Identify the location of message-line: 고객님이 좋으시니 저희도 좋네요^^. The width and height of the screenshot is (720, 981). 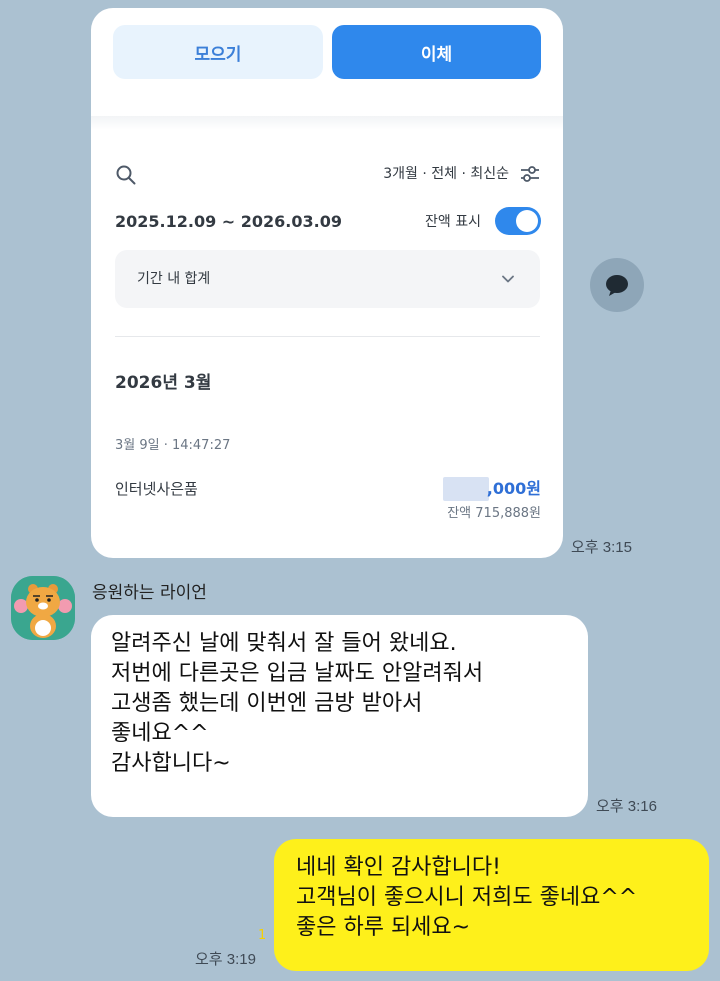
(467, 897).